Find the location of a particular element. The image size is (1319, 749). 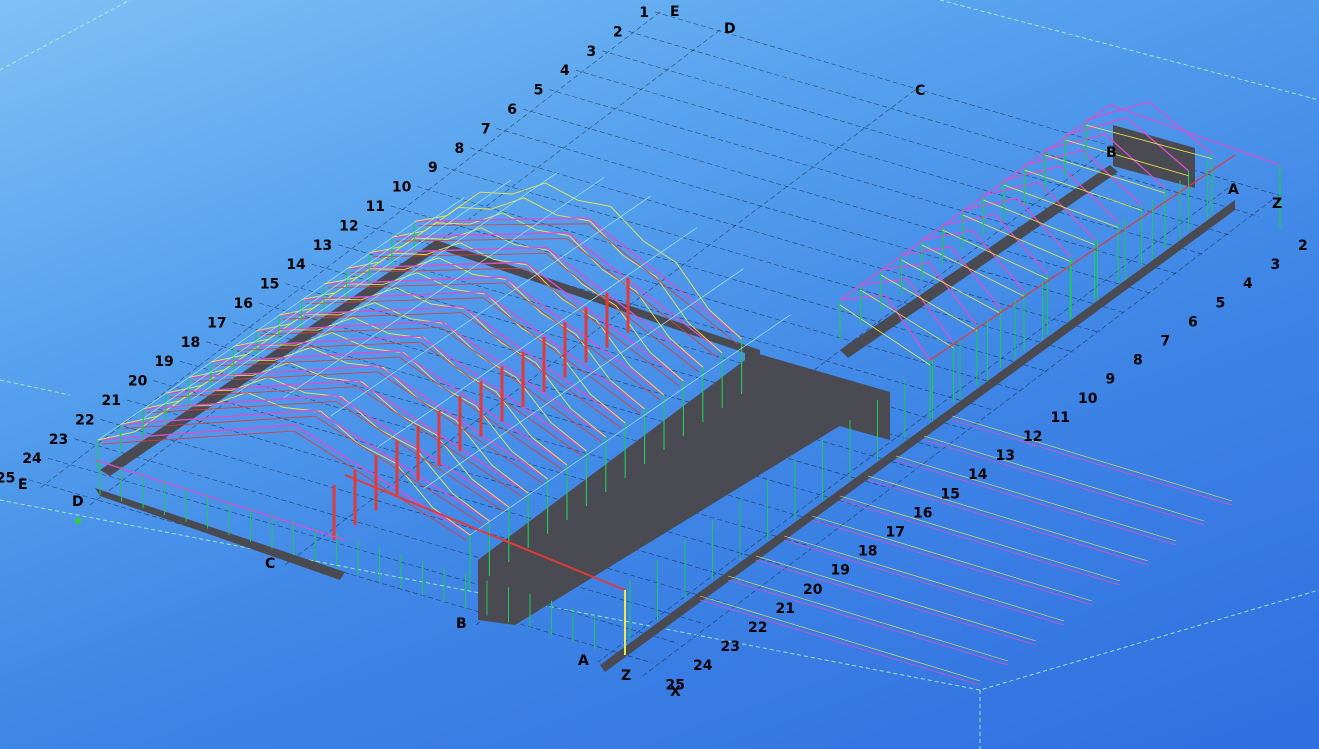

grid-label-top-letter: B is located at coordinates (1111, 153).